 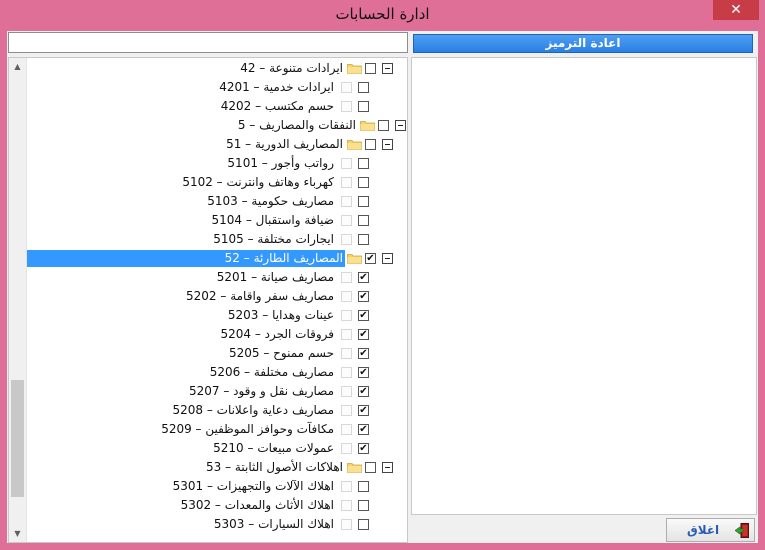 I want to click on tree-account-row: 5303 – اهلاك السيارات, so click(x=208, y=524).